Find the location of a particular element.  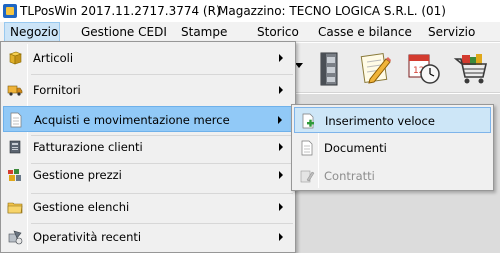

submenu-item-label: Inserimento veloce is located at coordinates (380, 121).